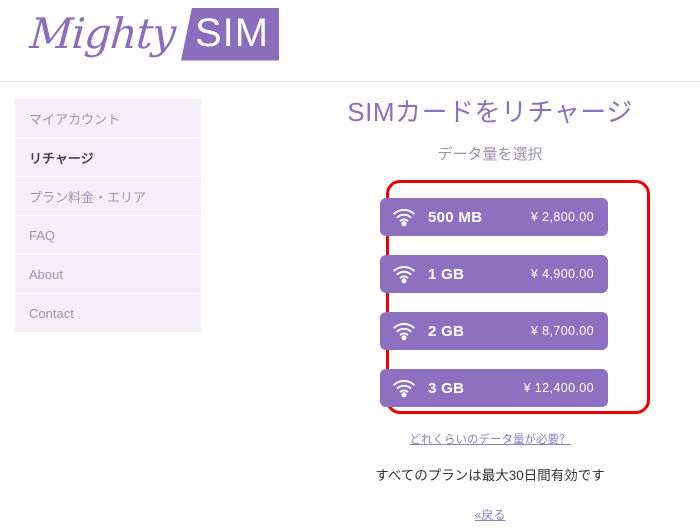  I want to click on plan-option-500mb: 500 MB ¥ 2,800.00, so click(494, 217).